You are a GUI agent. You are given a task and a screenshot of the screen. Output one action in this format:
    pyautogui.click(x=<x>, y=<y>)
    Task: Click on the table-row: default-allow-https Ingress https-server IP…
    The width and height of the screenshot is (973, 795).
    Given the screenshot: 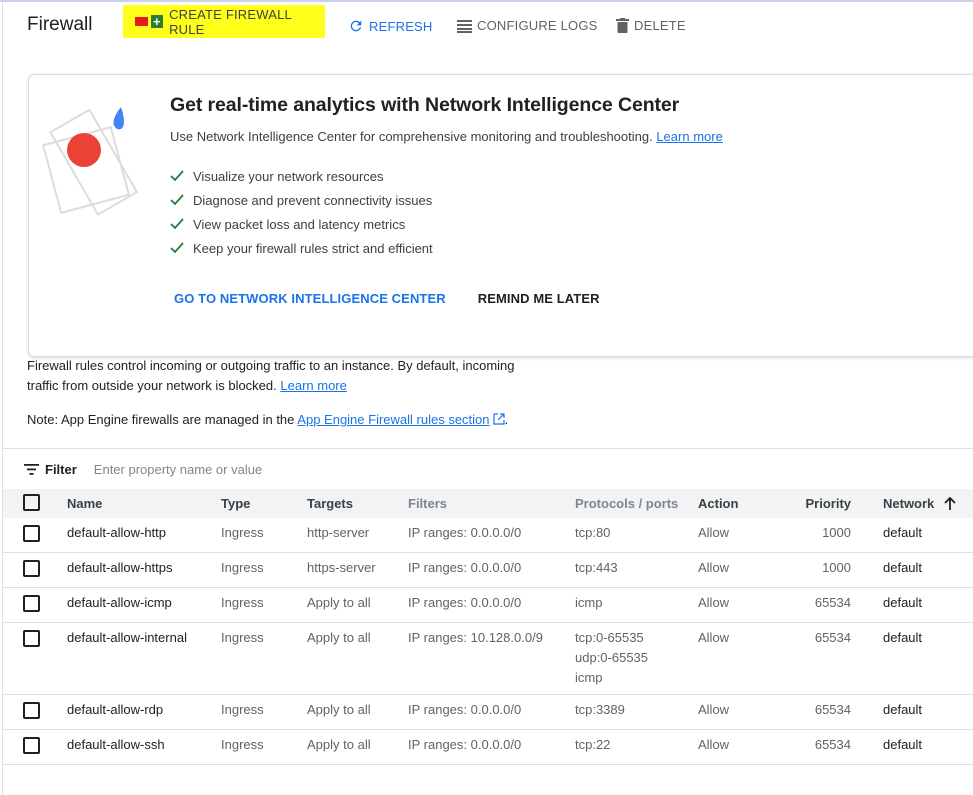 What is the action you would take?
    pyautogui.click(x=488, y=570)
    